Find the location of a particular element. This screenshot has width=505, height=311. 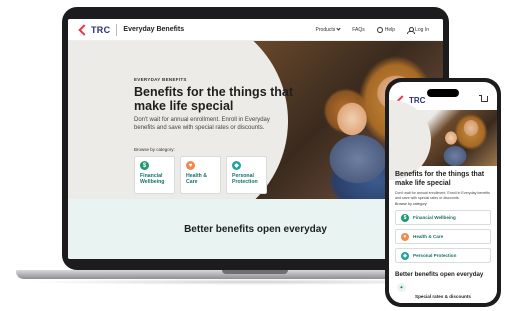

chevron-down-icon is located at coordinates (338, 28).